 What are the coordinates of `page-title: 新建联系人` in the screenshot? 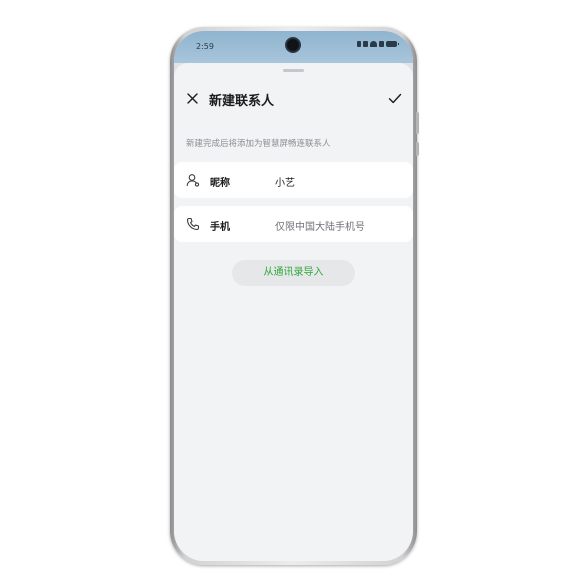 It's located at (242, 101).